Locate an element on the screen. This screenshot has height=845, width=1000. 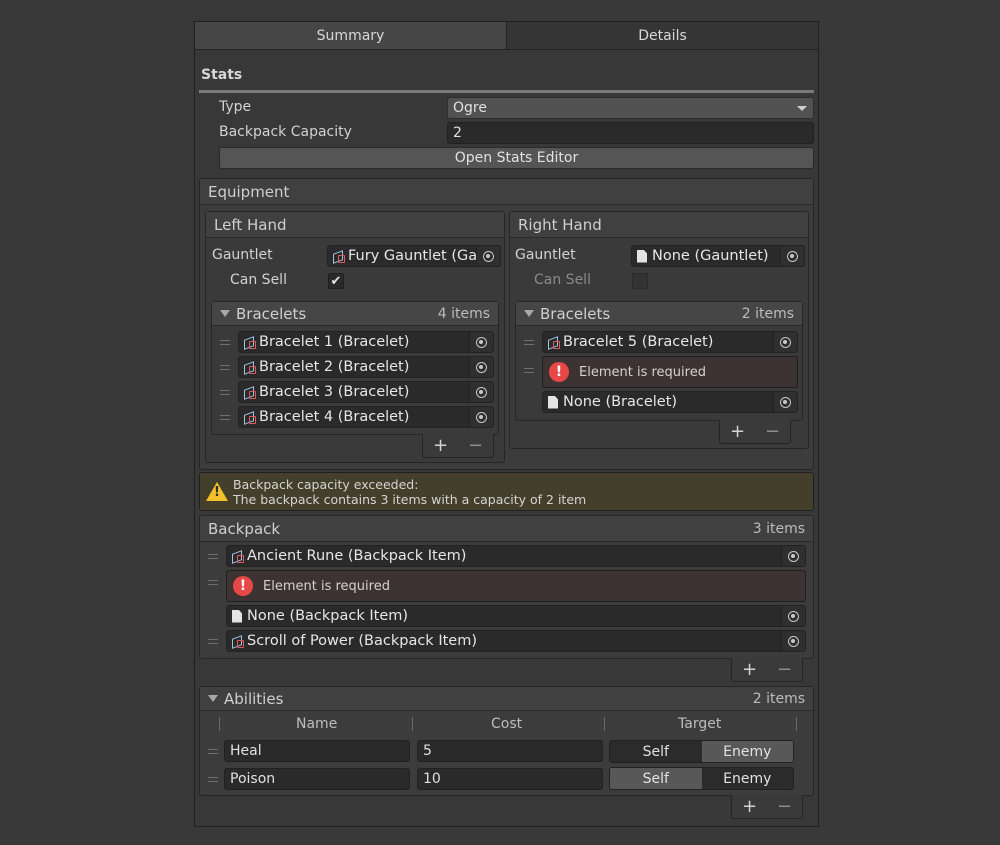
equipment-title: Equipment is located at coordinates (249, 191).